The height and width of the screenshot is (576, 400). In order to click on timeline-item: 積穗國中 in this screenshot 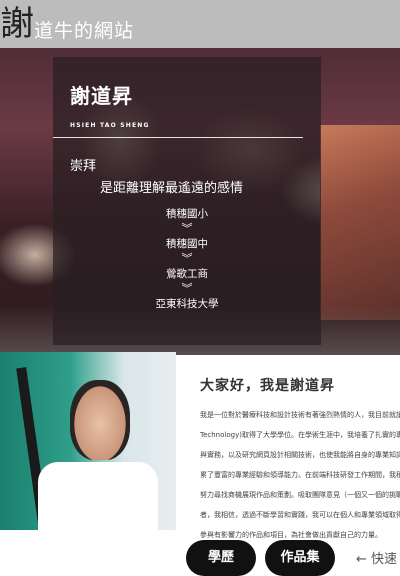, I will do `click(187, 244)`.